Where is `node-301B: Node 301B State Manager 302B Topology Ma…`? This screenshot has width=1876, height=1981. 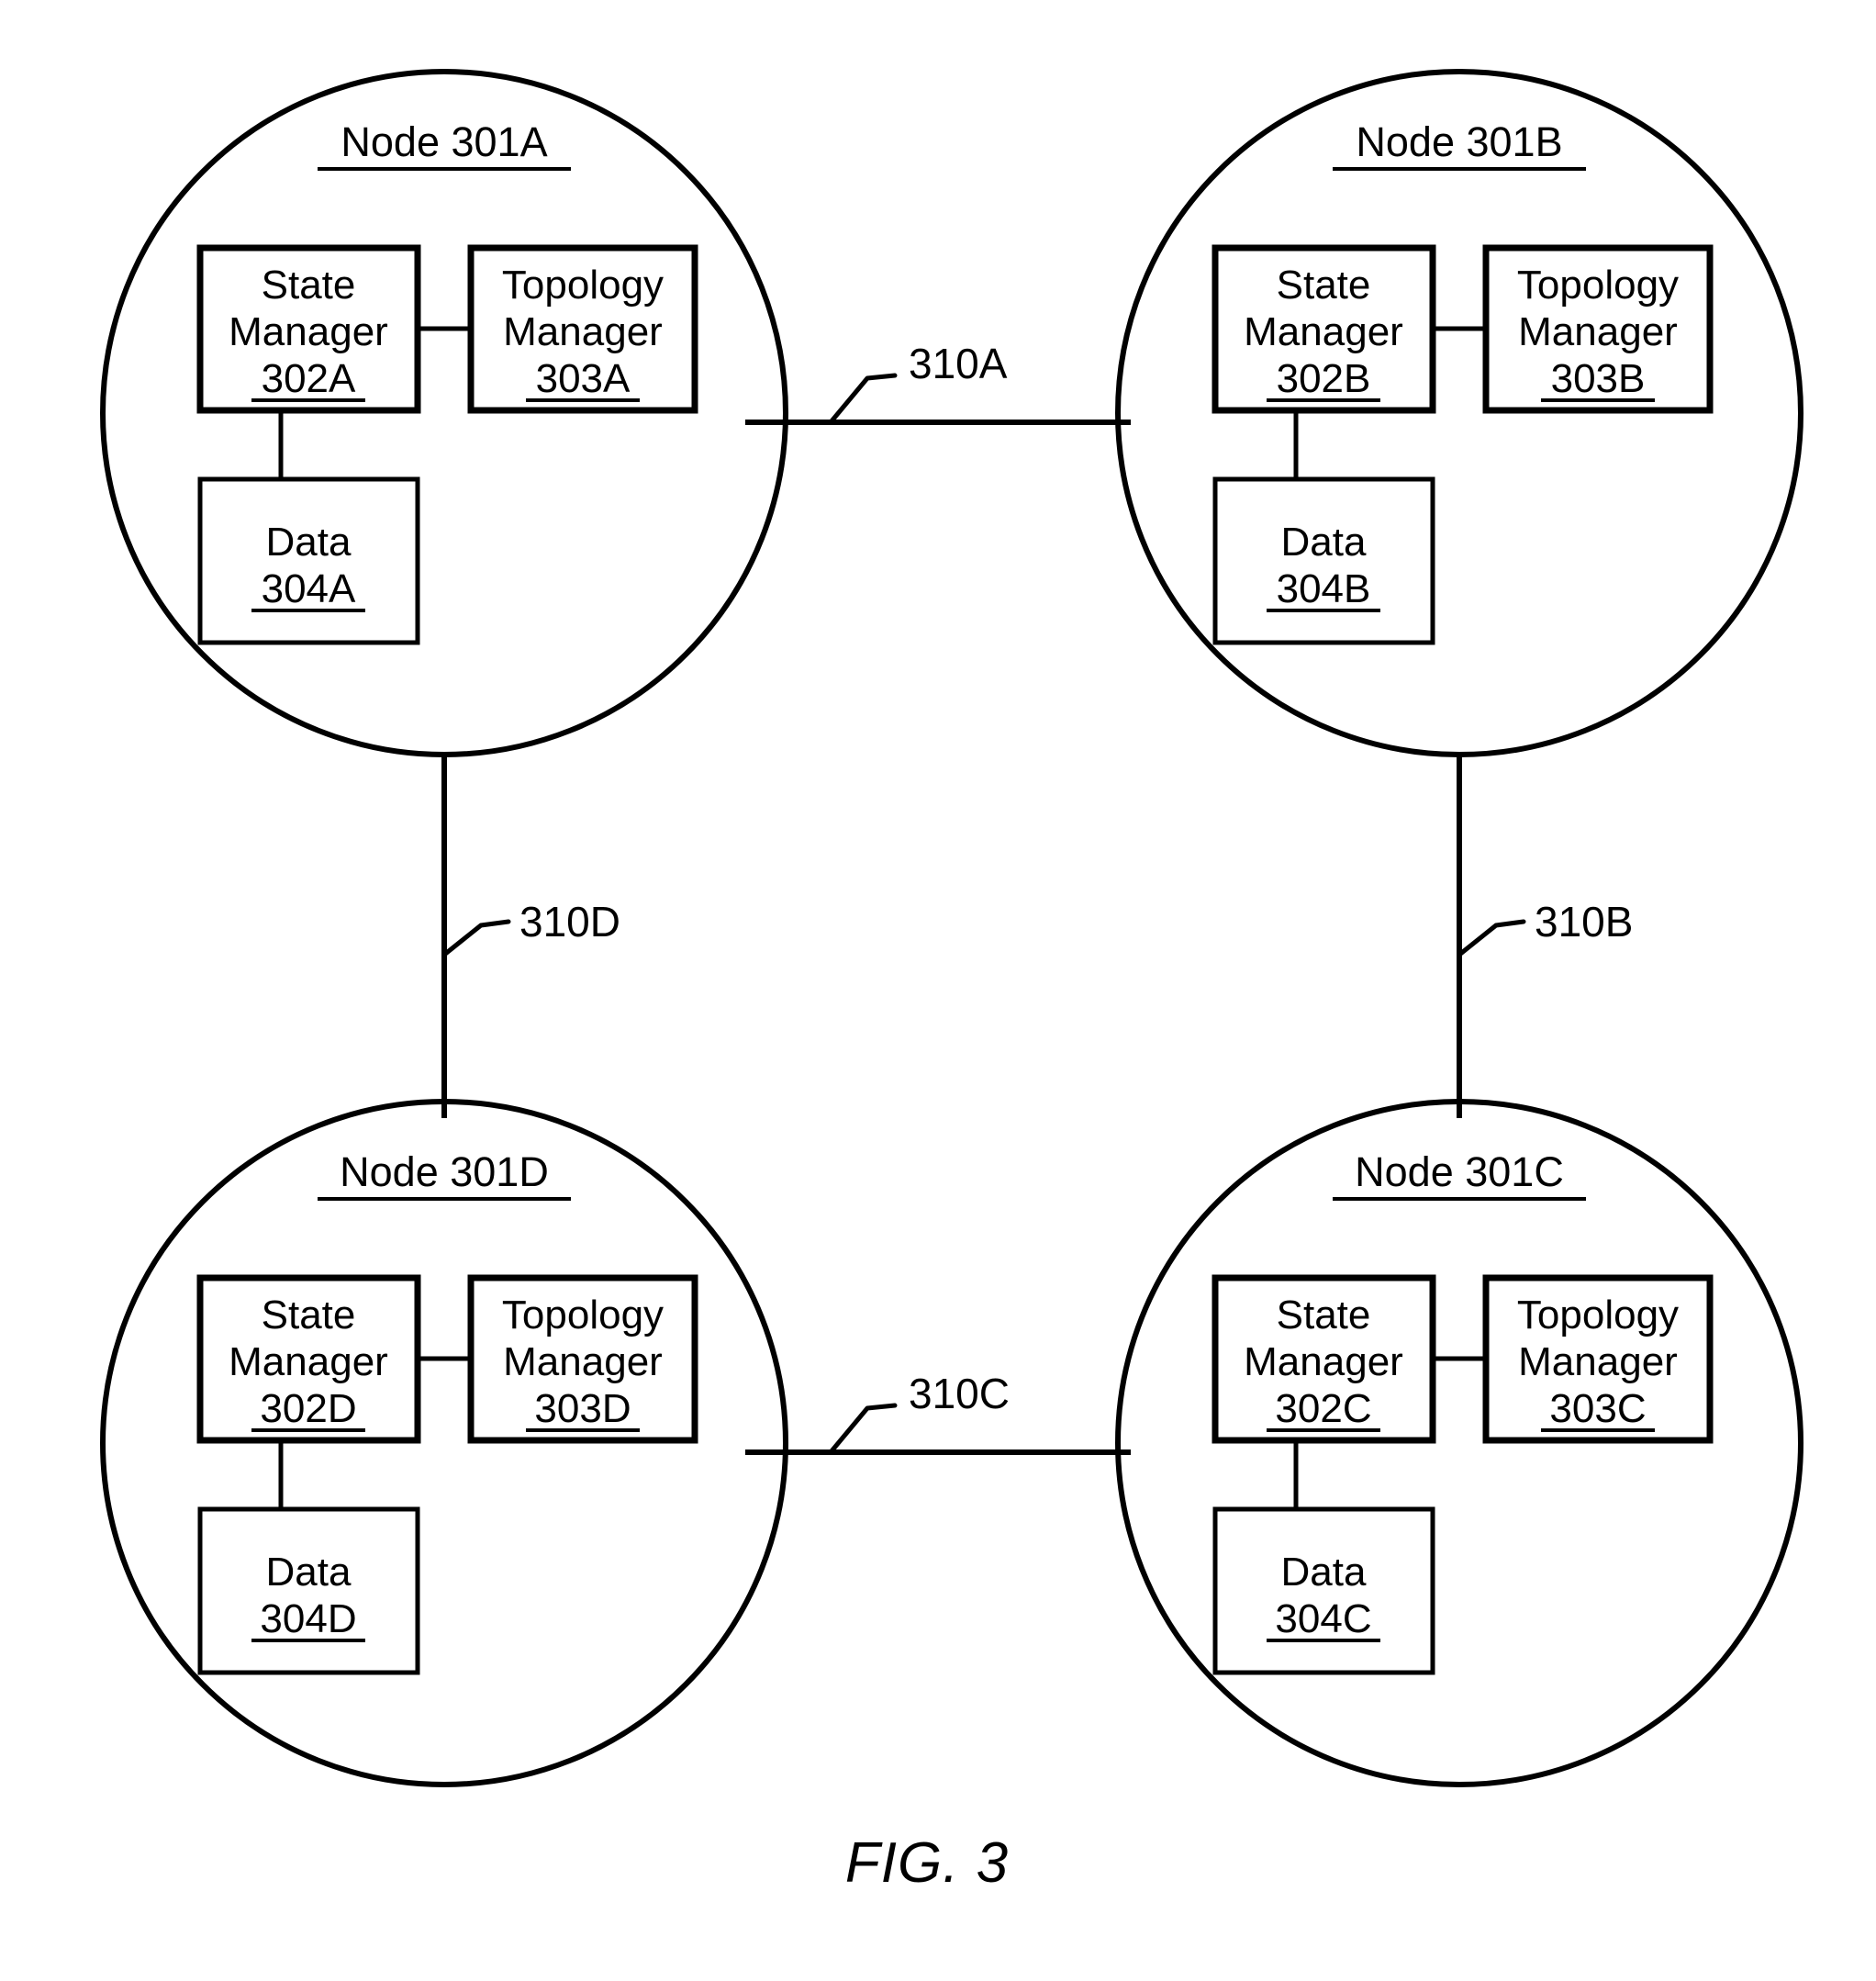 node-301B: Node 301B State Manager 302B Topology Ma… is located at coordinates (1459, 413).